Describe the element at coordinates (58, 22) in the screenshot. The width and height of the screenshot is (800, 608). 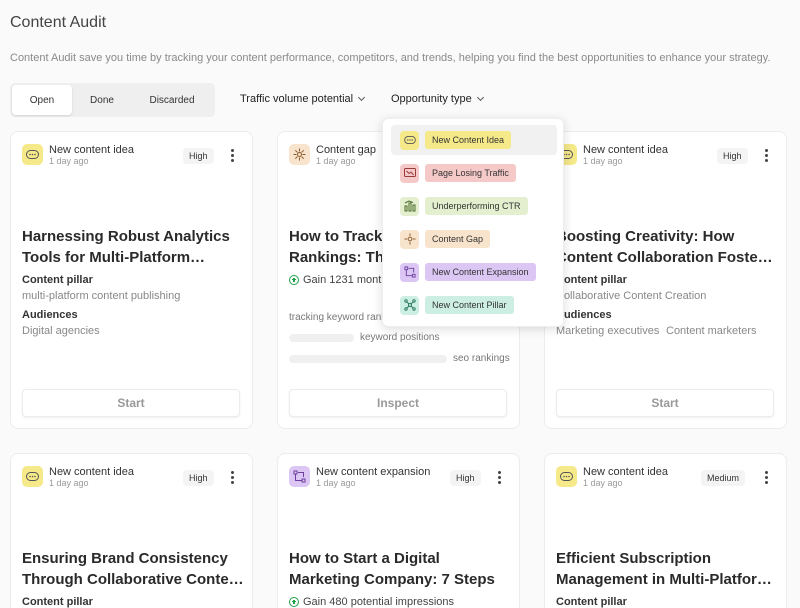
I see `page-title: Content Audit` at that location.